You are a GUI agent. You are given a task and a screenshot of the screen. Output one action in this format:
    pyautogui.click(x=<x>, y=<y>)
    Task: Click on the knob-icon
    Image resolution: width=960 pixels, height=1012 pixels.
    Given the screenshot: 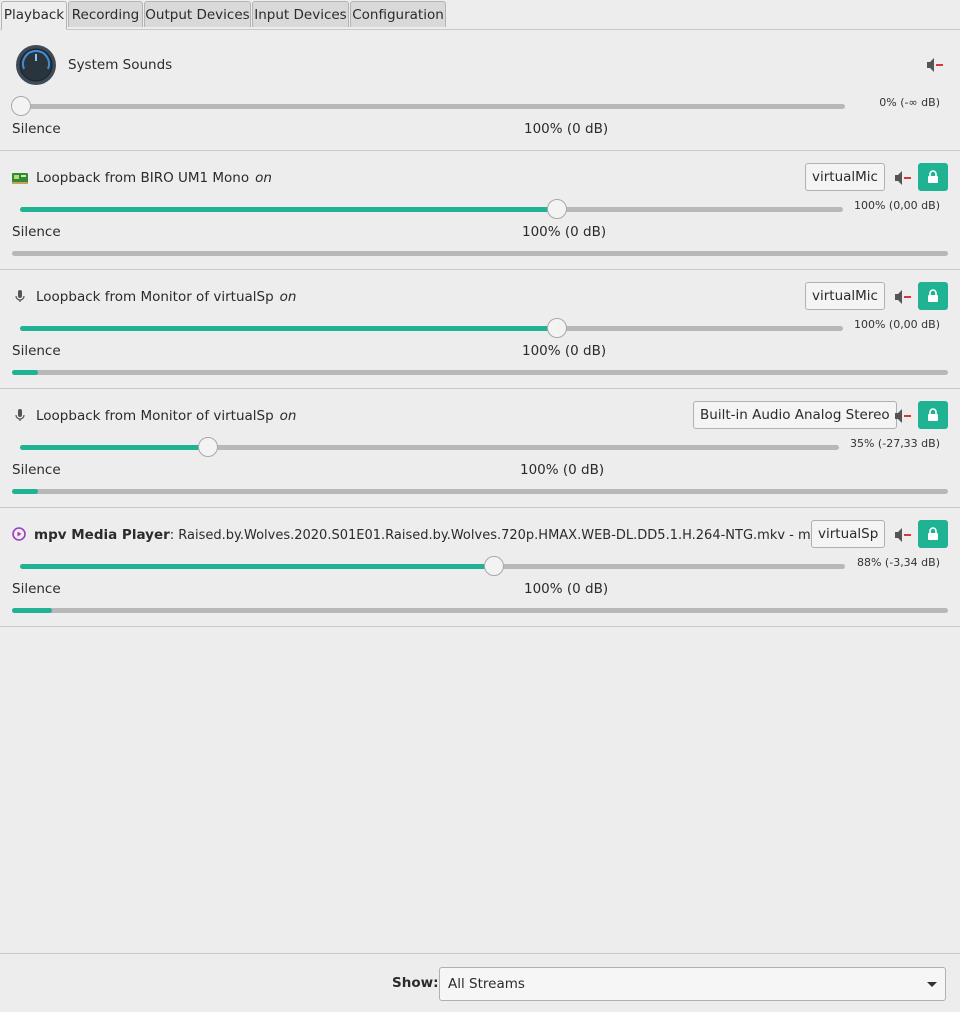 What is the action you would take?
    pyautogui.click(x=36, y=65)
    